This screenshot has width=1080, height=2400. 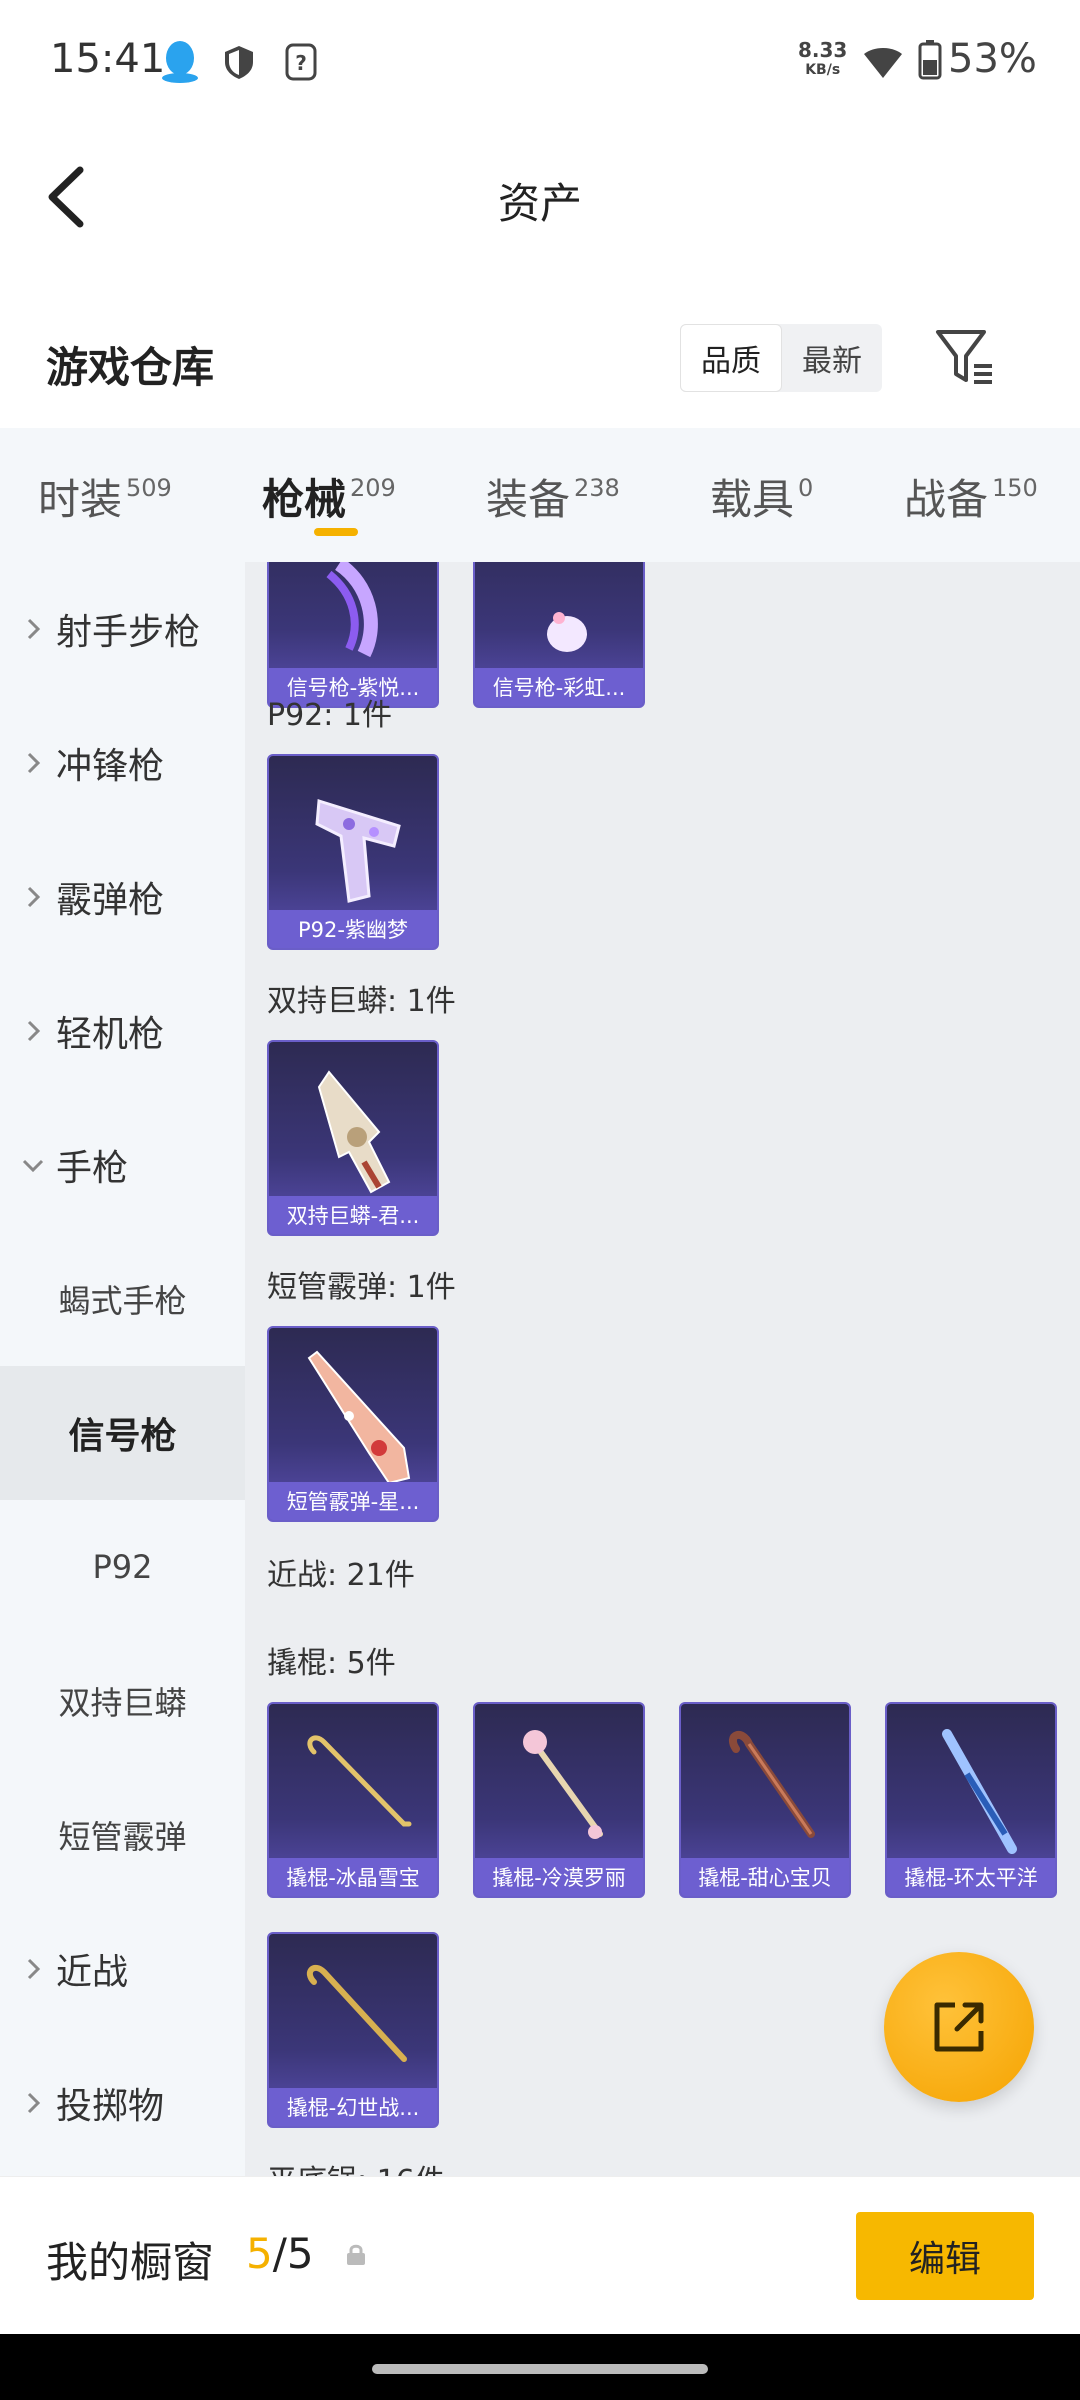 I want to click on tab-label: 战备, so click(x=946, y=499).